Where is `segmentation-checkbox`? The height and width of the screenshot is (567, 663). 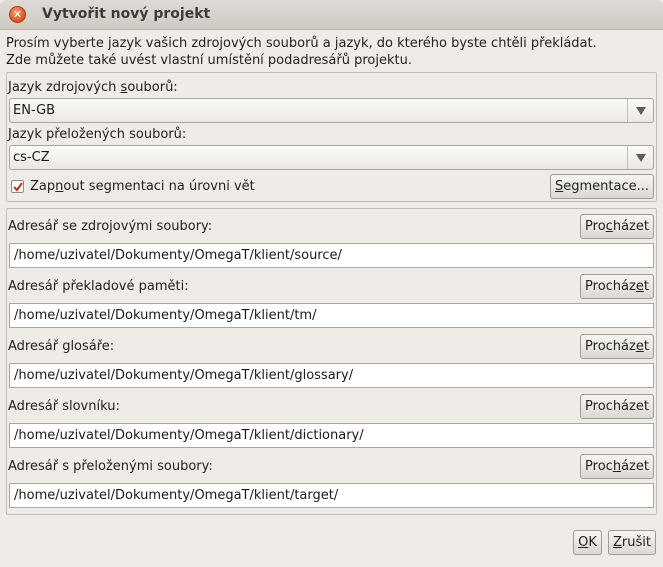
segmentation-checkbox is located at coordinates (17, 186).